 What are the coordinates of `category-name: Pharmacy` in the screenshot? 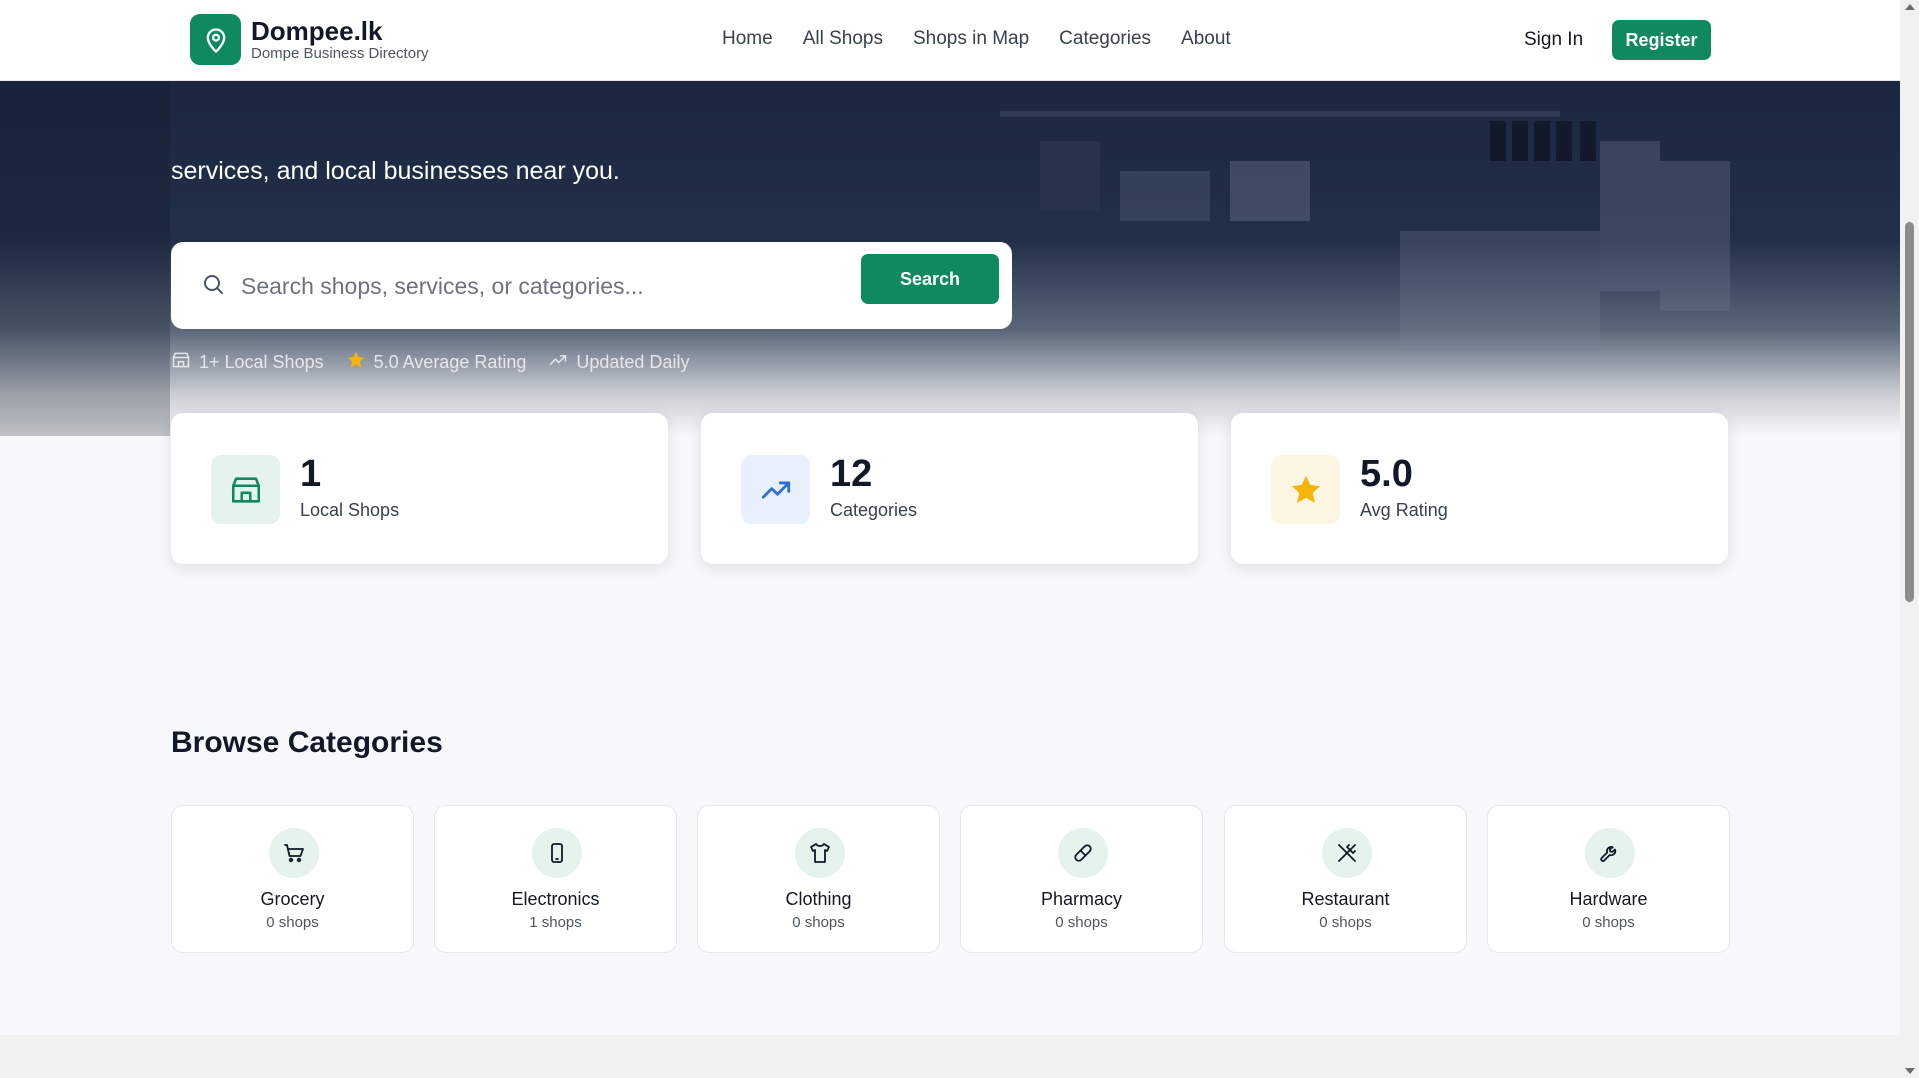 It's located at (1081, 899).